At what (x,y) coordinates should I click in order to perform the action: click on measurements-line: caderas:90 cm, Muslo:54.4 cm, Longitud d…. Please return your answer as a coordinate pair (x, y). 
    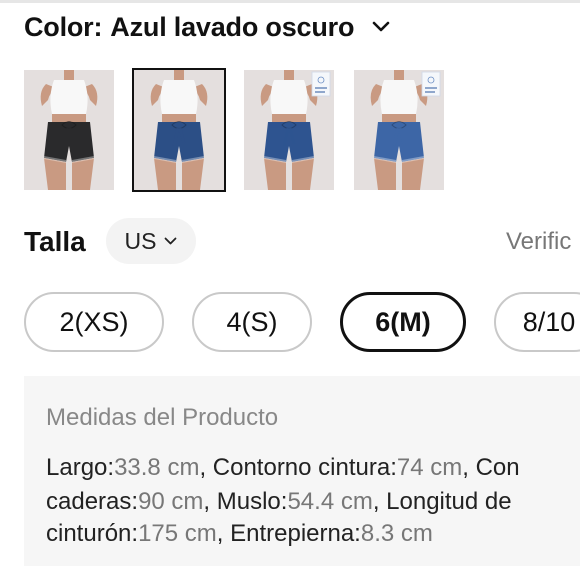
    Looking at the image, I should click on (279, 502).